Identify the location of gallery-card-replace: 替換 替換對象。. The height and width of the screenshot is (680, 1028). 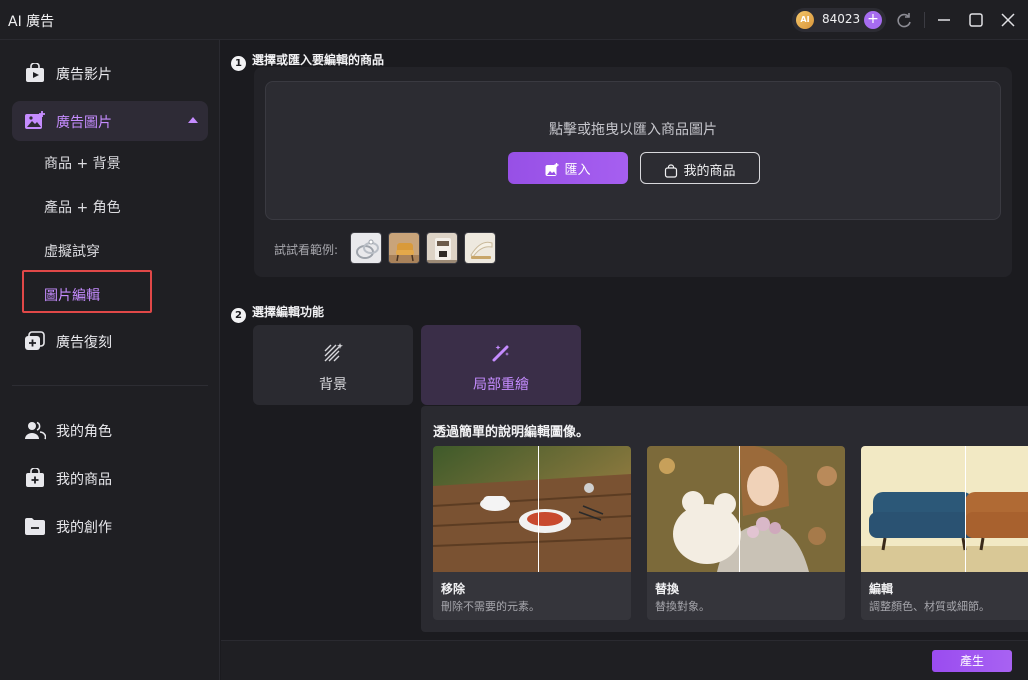
(746, 533).